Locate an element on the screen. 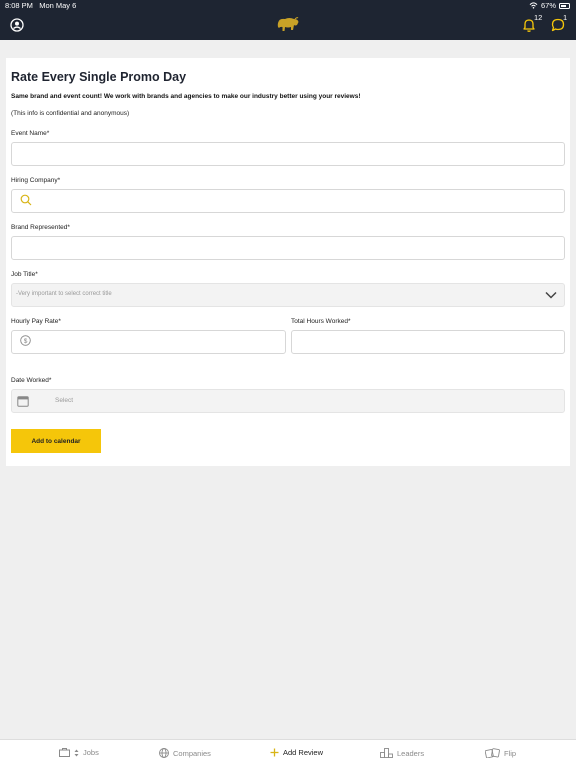 This screenshot has height=768, width=576. tab-jobs: Jobs is located at coordinates (79, 752).